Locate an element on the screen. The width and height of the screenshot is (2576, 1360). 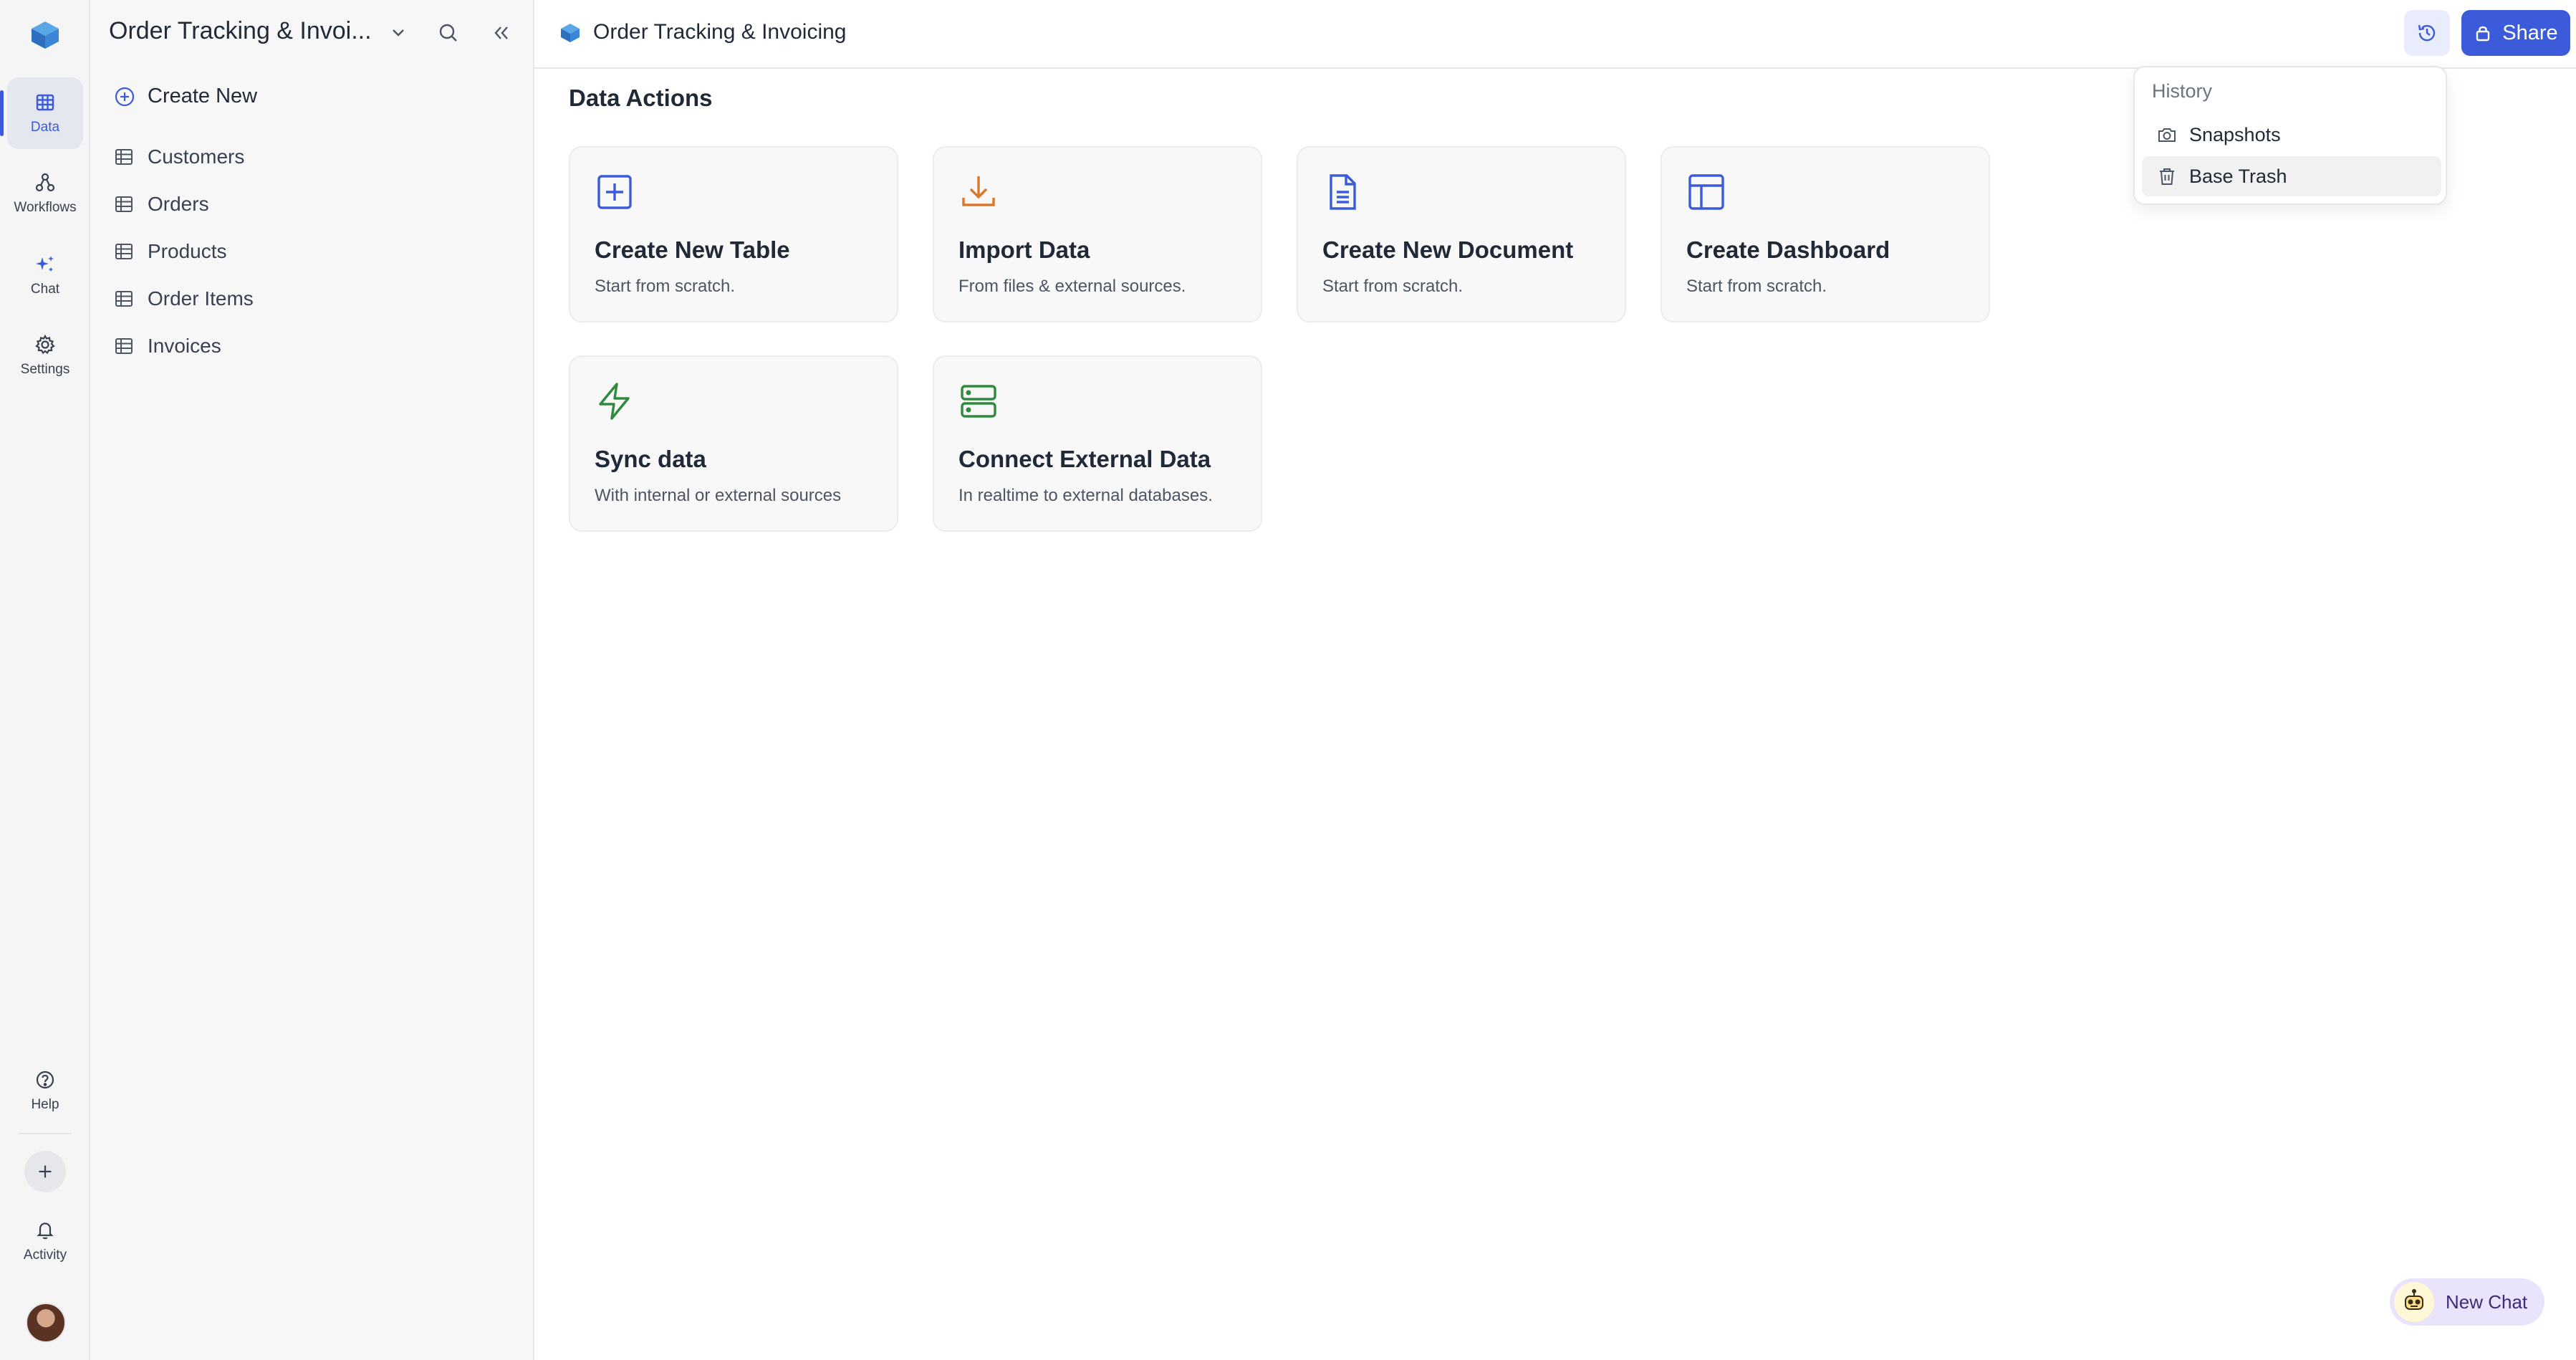
card-subtitle: From files & external sources. is located at coordinates (1072, 286).